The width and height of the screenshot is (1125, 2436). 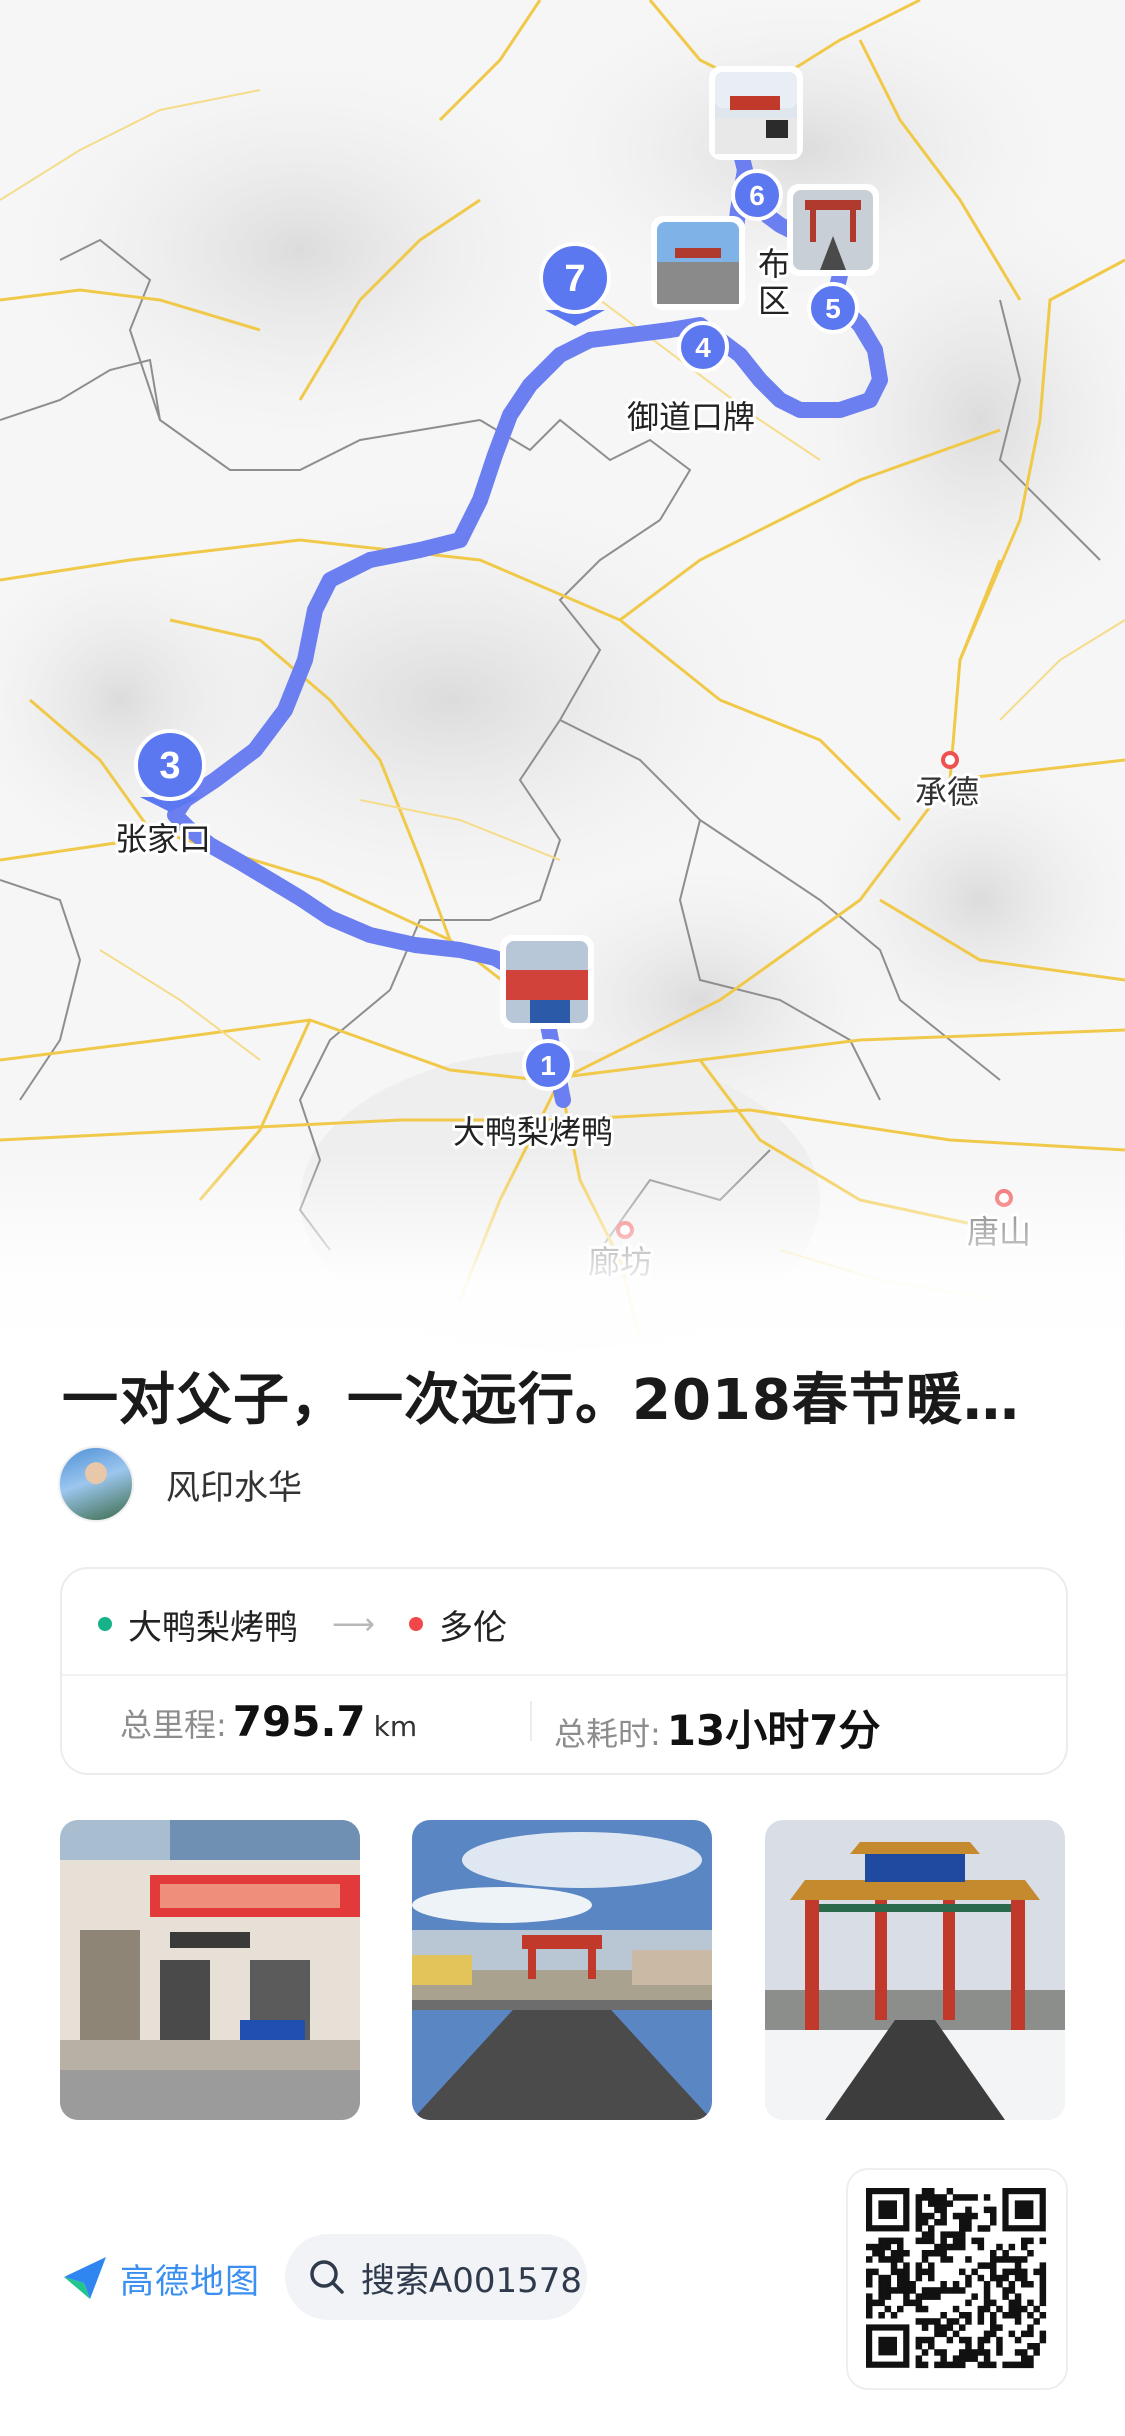 I want to click on end-dot-icon, so click(x=416, y=1624).